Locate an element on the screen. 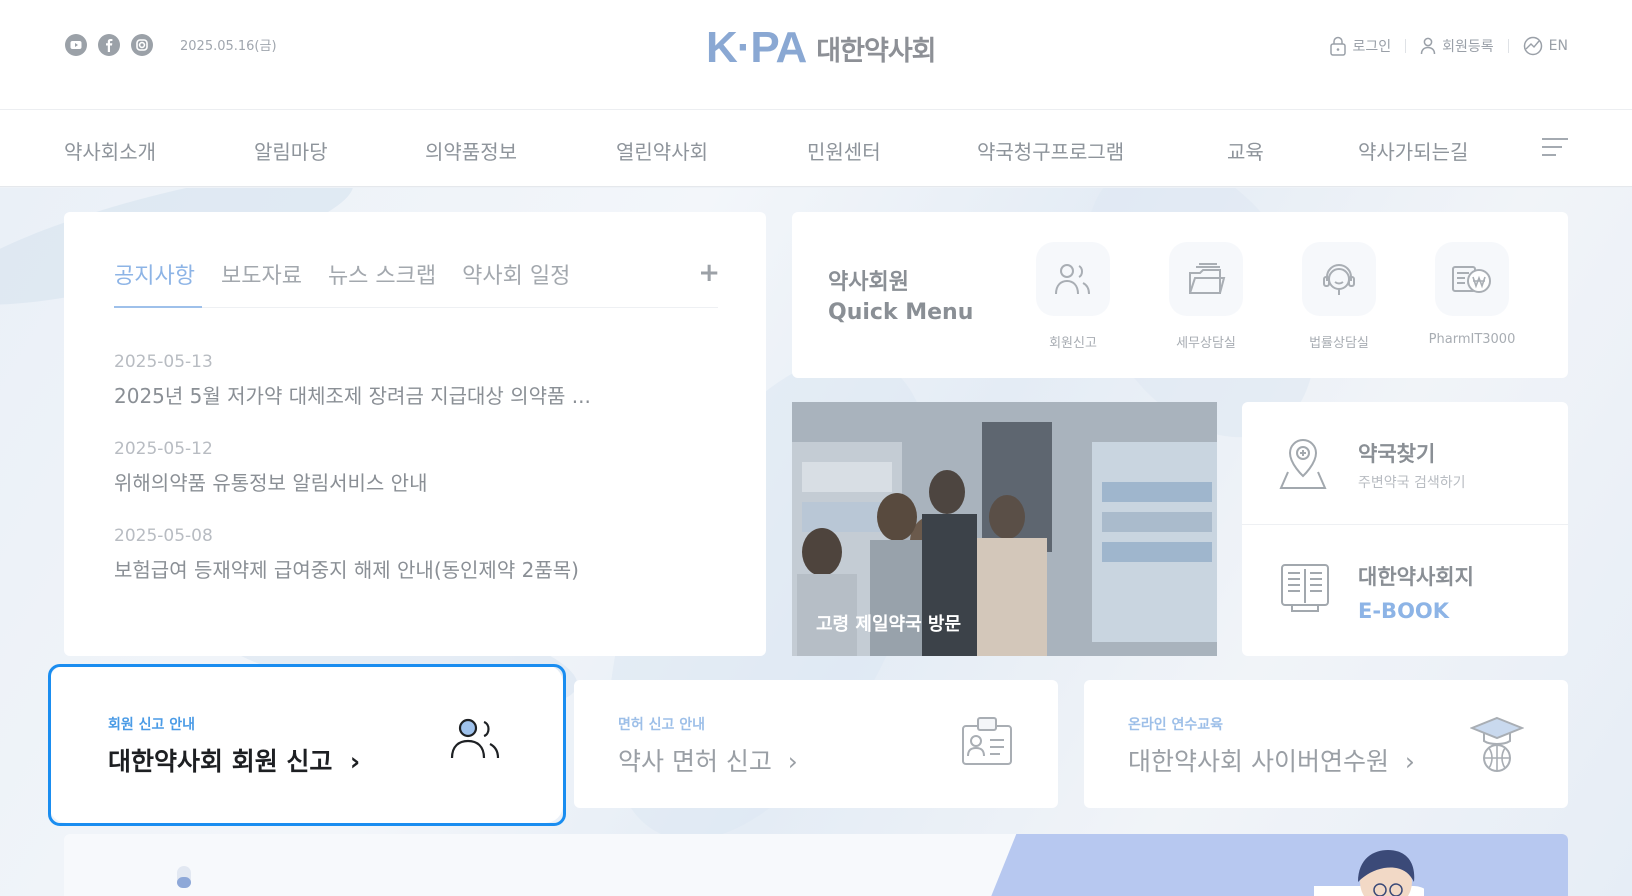  news-photo: 고령 제일약국 방문 is located at coordinates (1004, 529).